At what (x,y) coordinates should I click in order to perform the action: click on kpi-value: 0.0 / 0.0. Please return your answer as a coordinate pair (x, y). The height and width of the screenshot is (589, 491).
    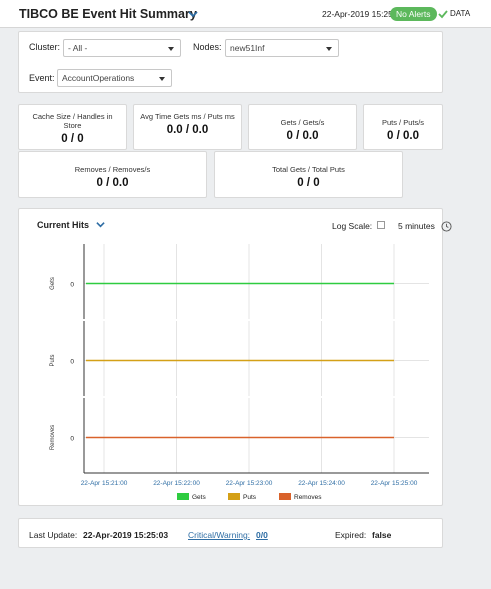
    Looking at the image, I should click on (187, 130).